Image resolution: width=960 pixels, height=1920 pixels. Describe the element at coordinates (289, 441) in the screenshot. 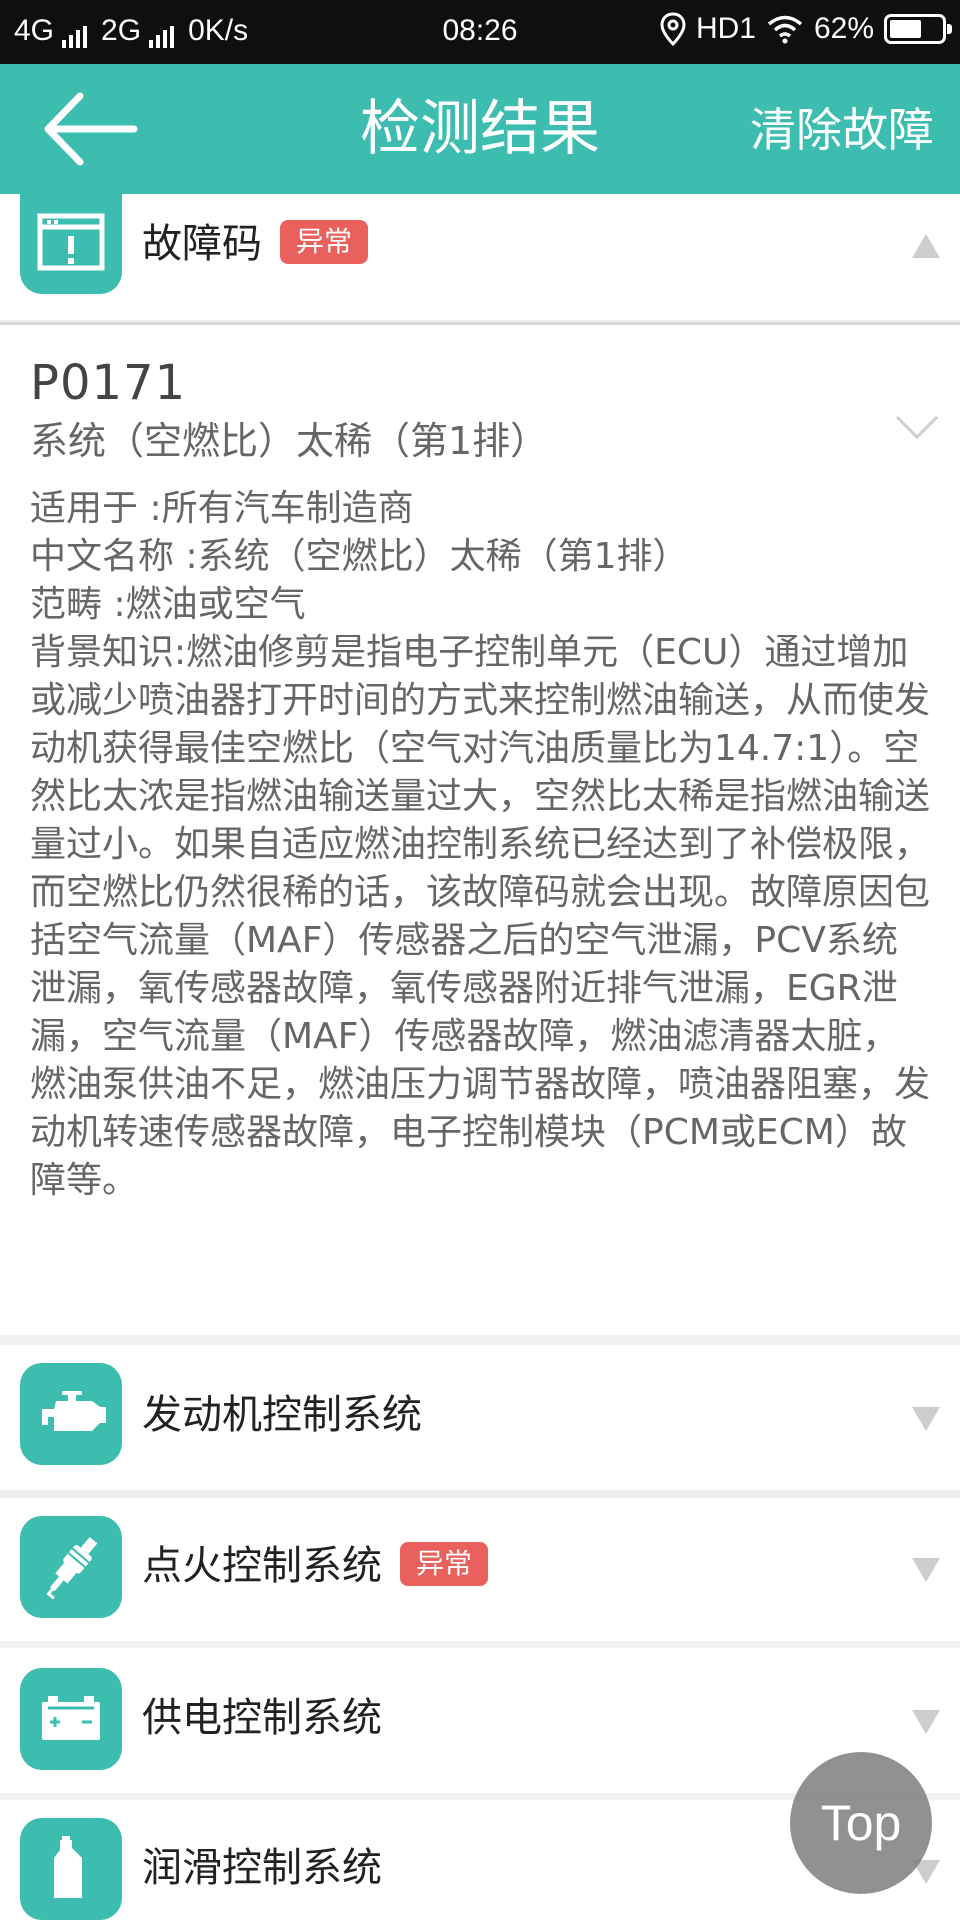

I see `fault-code-subtitle: 系统（空燃比）太稀（第1排）` at that location.